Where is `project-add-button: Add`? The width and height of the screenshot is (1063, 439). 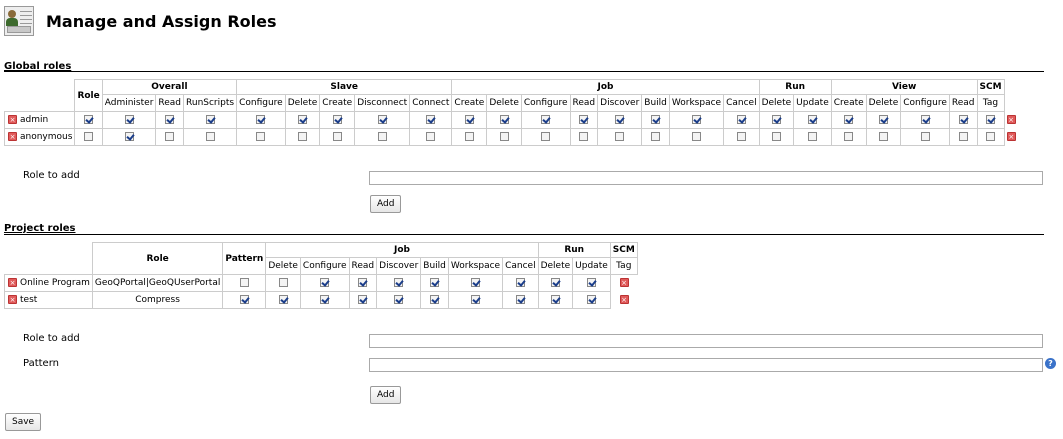
project-add-button: Add is located at coordinates (386, 395).